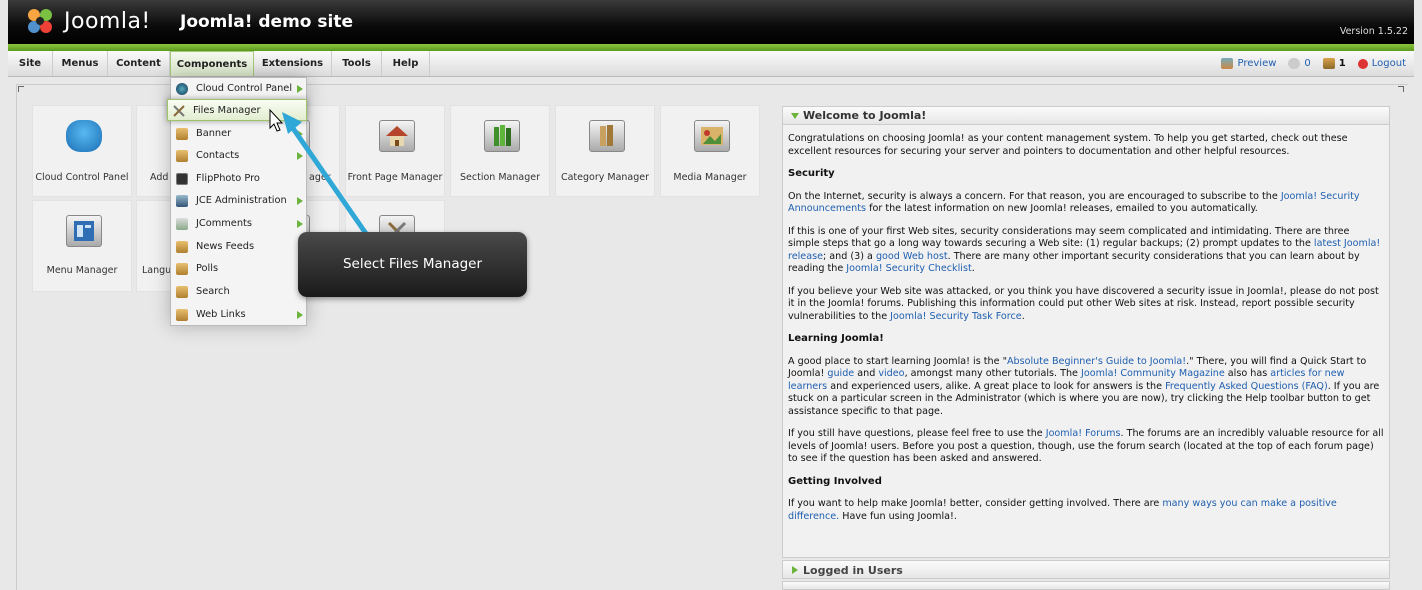 This screenshot has width=1422, height=590. I want to click on logout-link: Logout, so click(1381, 63).